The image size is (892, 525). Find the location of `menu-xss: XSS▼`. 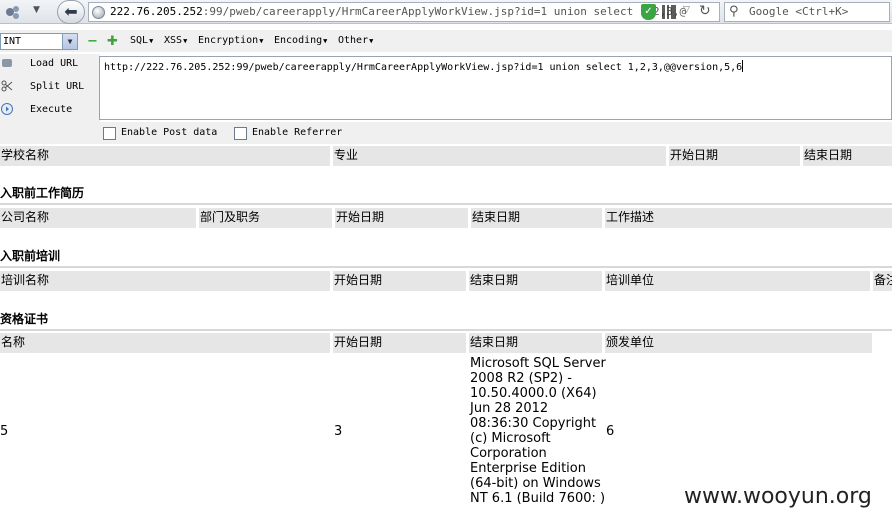

menu-xss: XSS▼ is located at coordinates (175, 40).